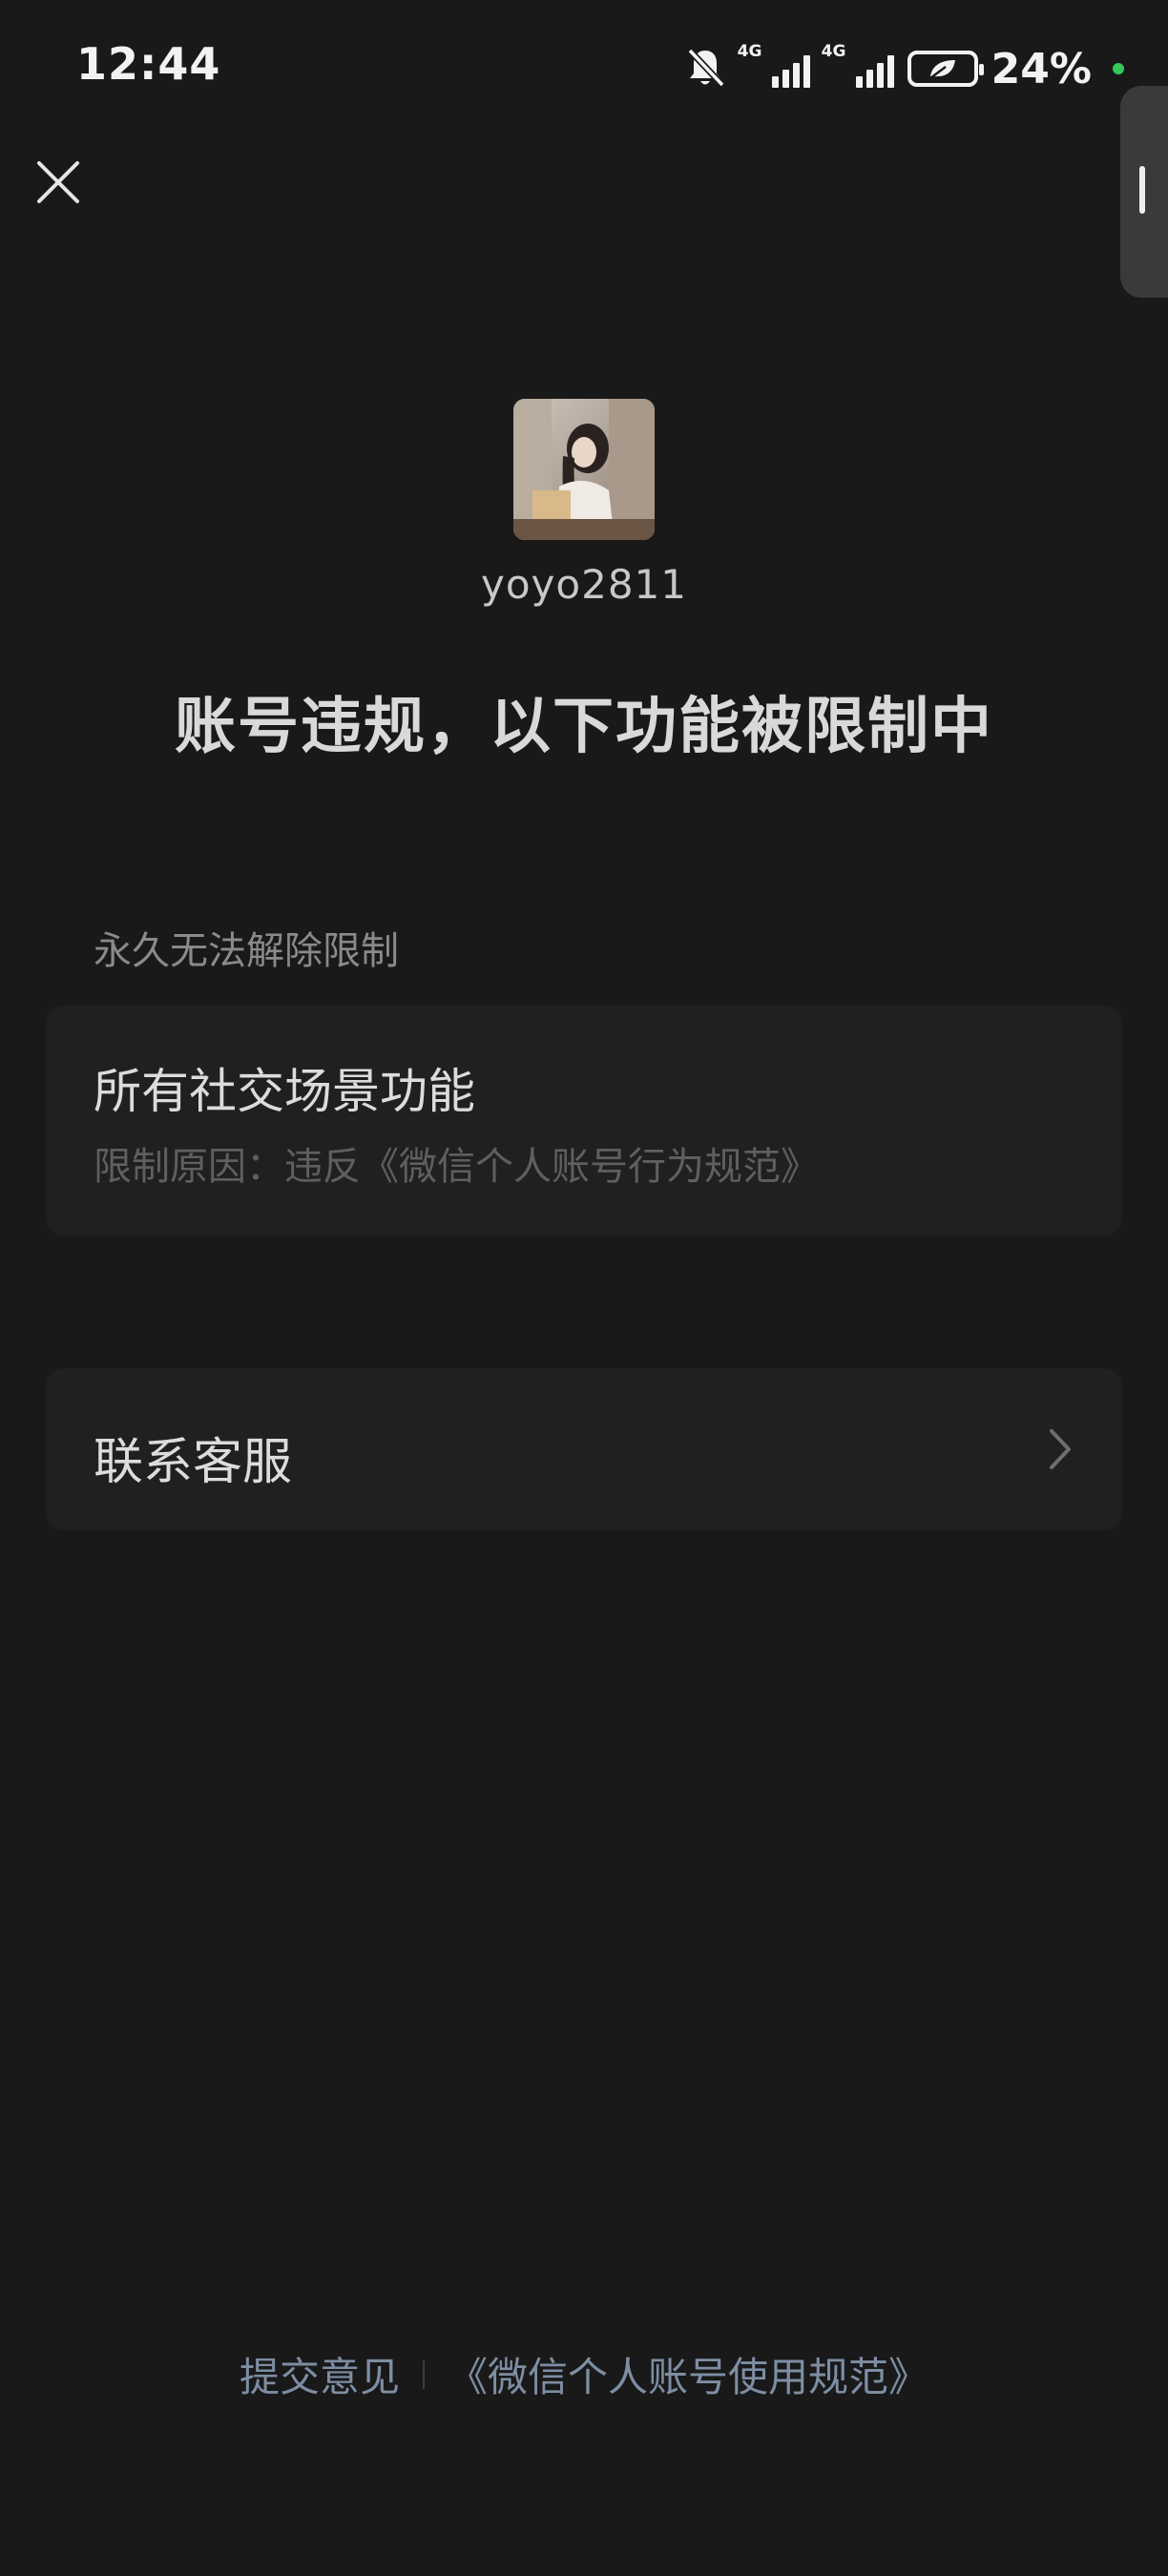 This screenshot has height=2576, width=1168. What do you see at coordinates (584, 727) in the screenshot?
I see `page-title: 账号违规，以下功能被限制中` at bounding box center [584, 727].